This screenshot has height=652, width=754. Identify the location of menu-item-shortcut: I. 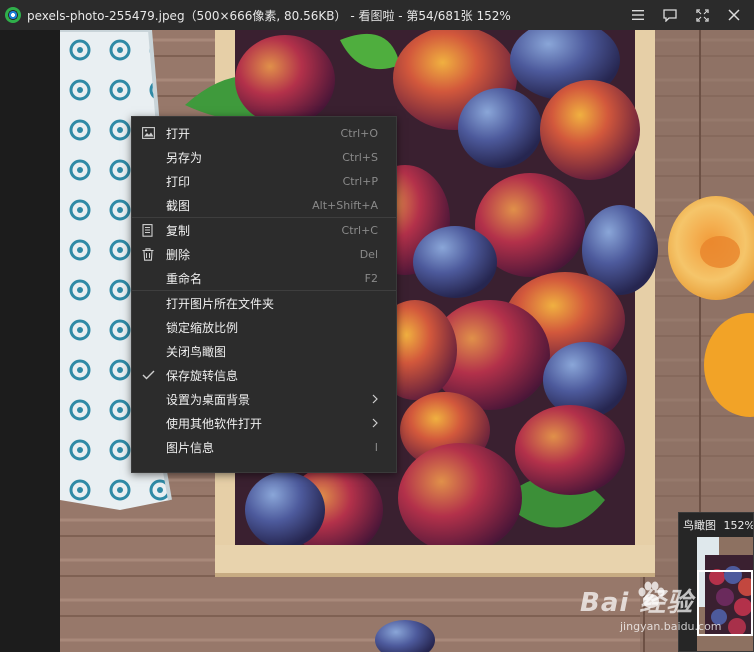
(376, 447).